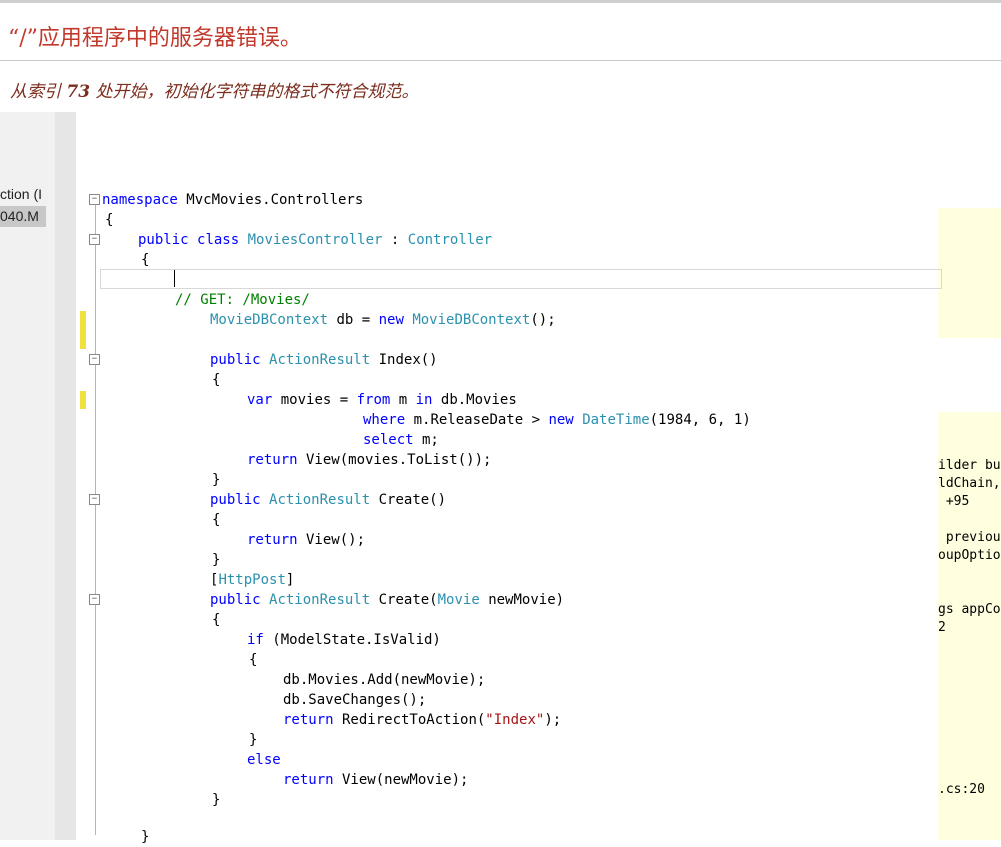  What do you see at coordinates (969, 273) in the screenshot?
I see `stack-trace-panel-top` at bounding box center [969, 273].